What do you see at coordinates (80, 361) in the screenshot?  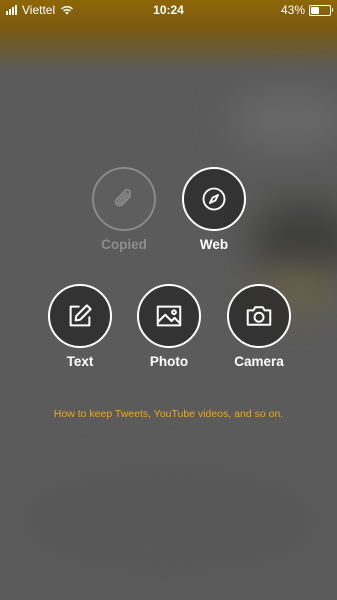 I see `text-label: Text` at bounding box center [80, 361].